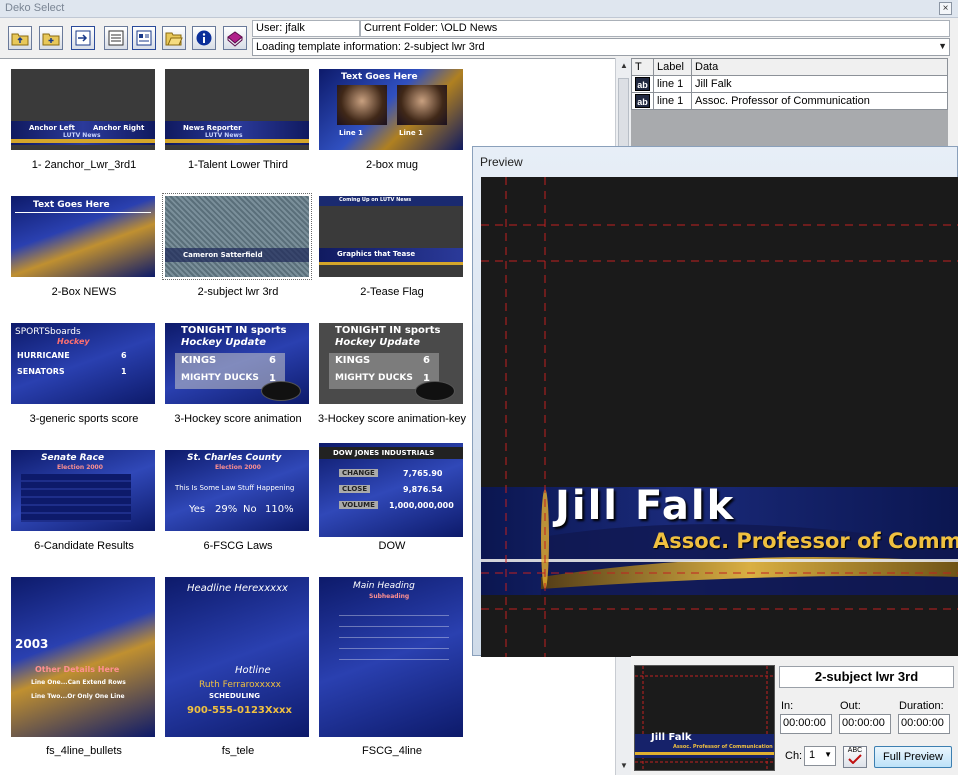  I want to click on template-label: 2-Tease Flag, so click(392, 292).